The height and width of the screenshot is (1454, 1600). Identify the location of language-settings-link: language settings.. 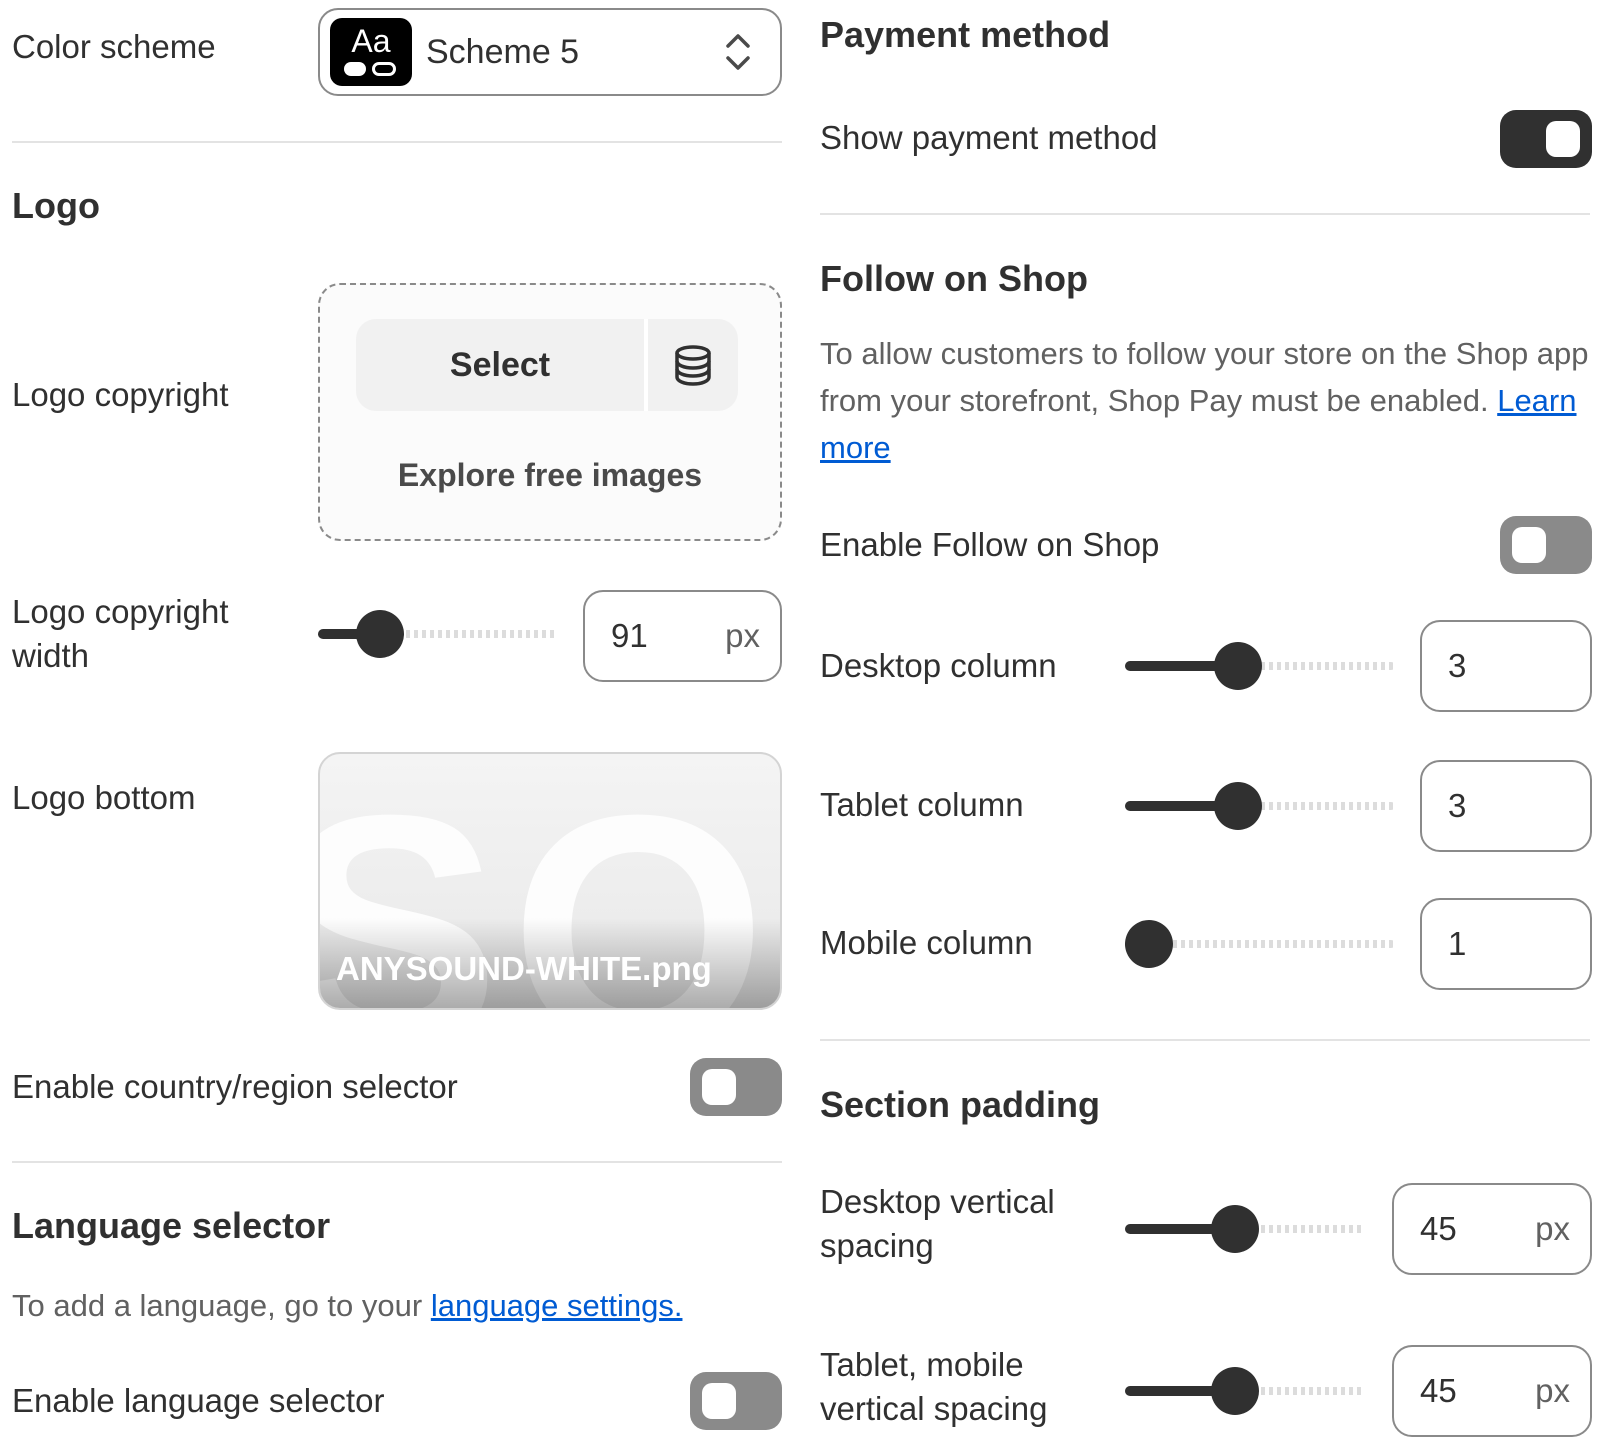
(557, 1305).